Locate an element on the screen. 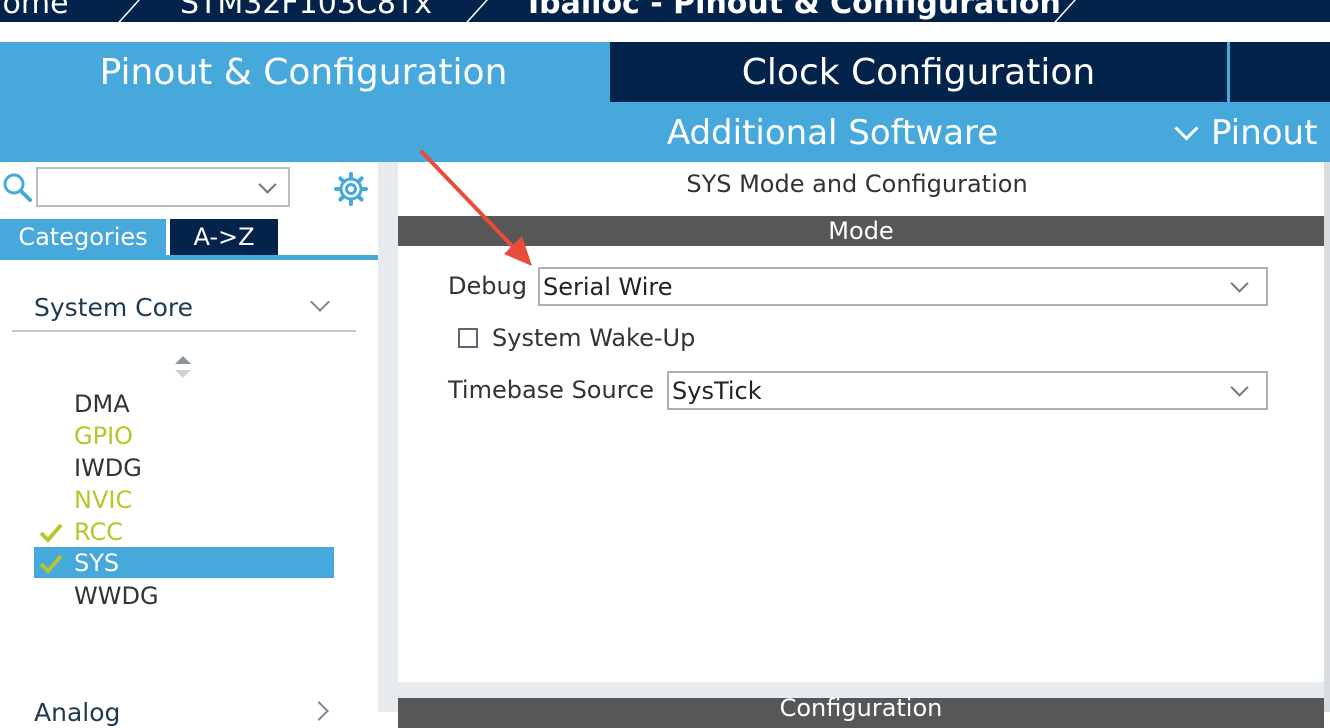 The height and width of the screenshot is (728, 1330). tab-pinout-configuration: Pinout & Configuration is located at coordinates (303, 72).